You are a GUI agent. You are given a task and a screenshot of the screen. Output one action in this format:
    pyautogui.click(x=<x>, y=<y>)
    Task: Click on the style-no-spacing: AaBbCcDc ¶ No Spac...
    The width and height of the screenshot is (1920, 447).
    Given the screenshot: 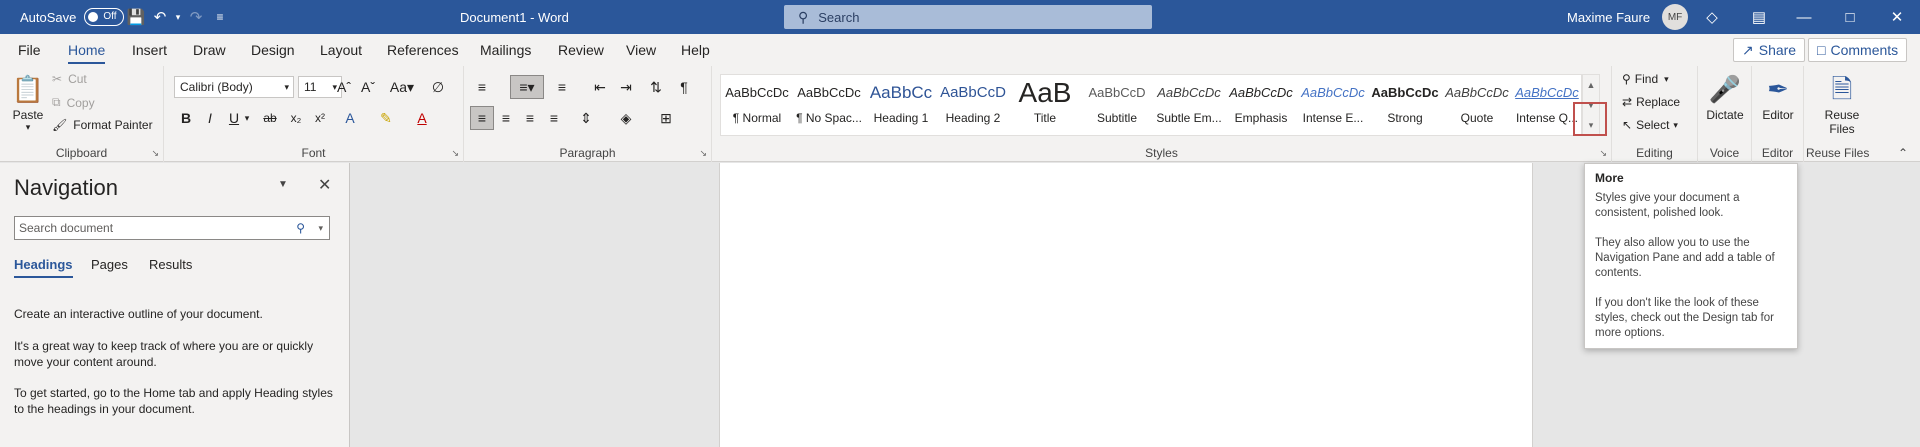 What is the action you would take?
    pyautogui.click(x=829, y=105)
    